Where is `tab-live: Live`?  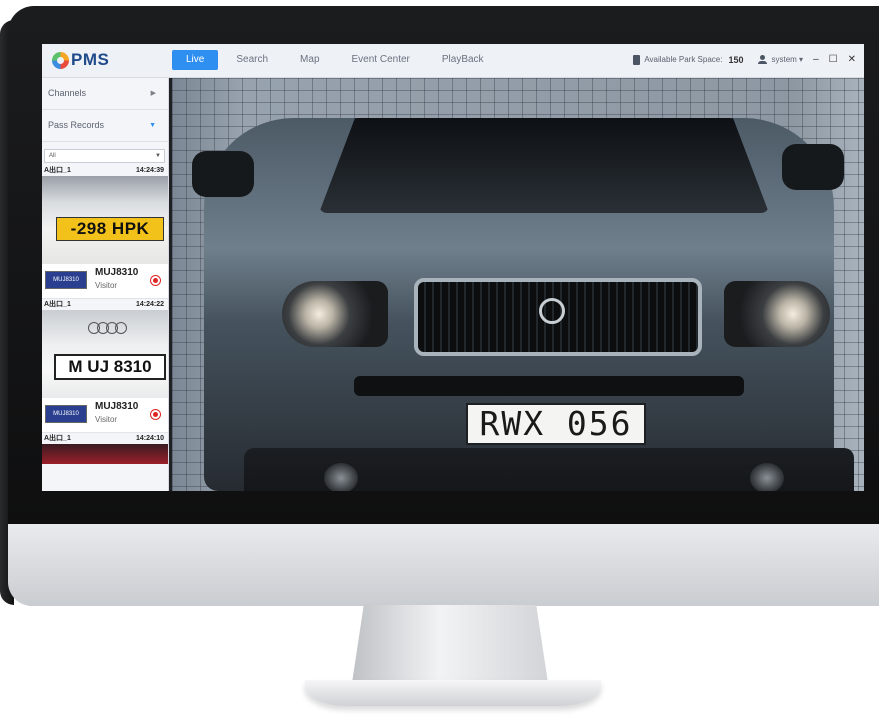 tab-live: Live is located at coordinates (195, 60).